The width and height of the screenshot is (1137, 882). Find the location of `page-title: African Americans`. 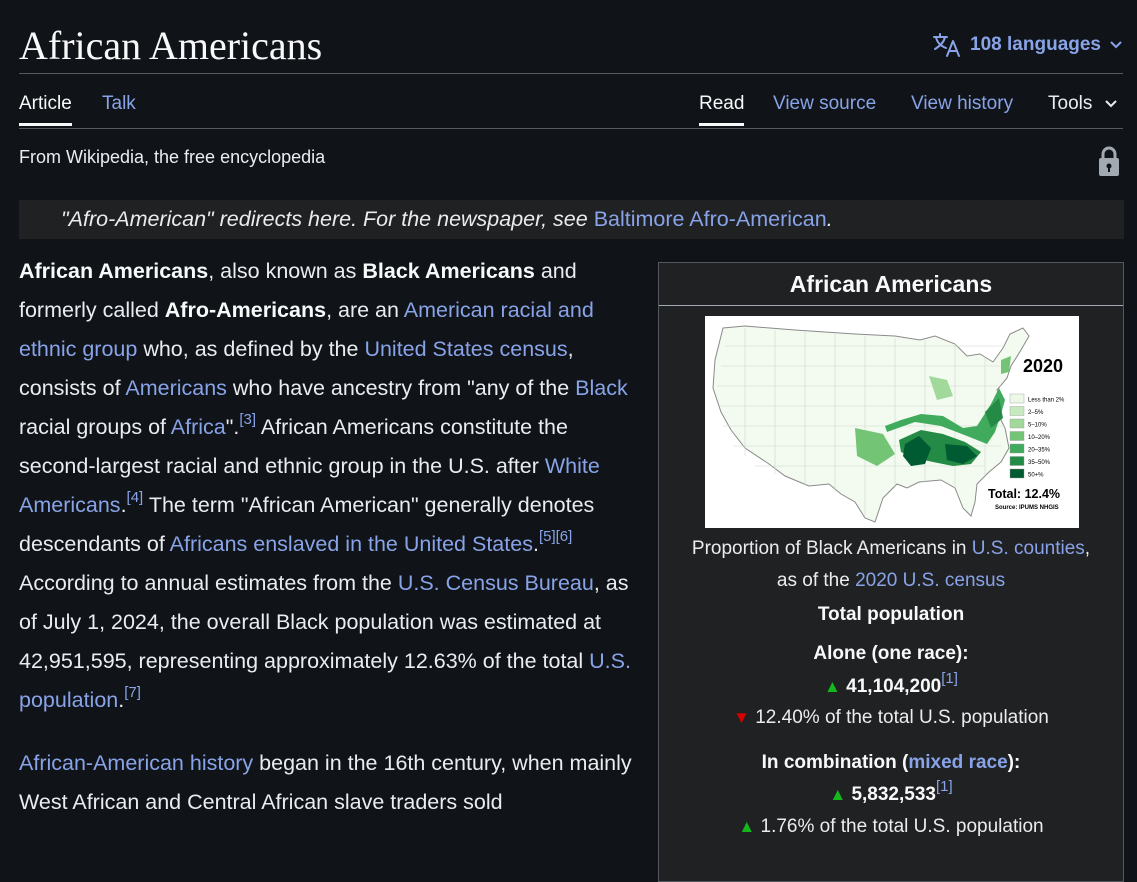

page-title: African Americans is located at coordinates (171, 45).